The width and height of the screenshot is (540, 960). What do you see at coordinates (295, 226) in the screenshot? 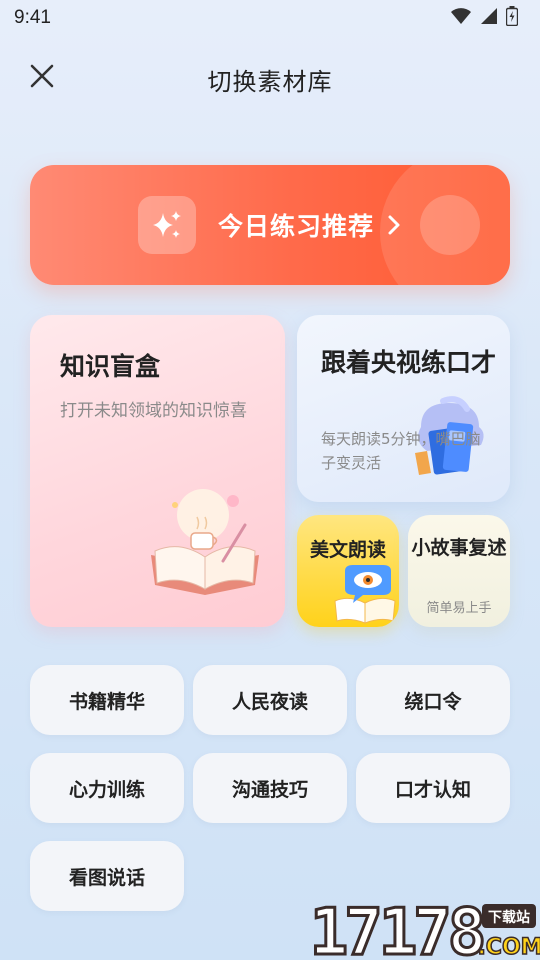
I see `banner-label: 今日练习推荐` at bounding box center [295, 226].